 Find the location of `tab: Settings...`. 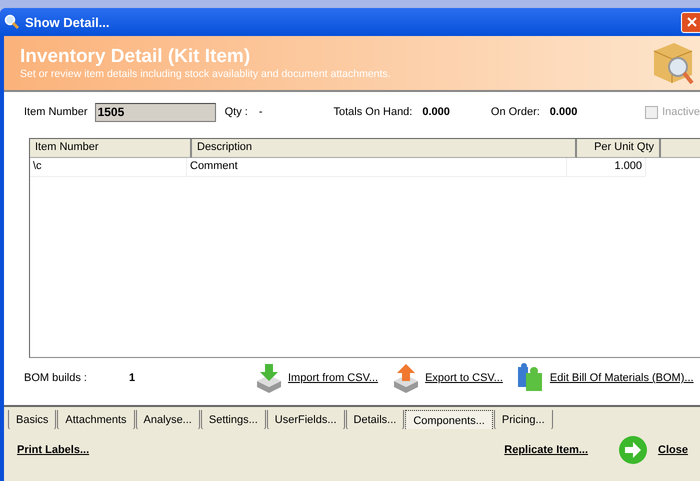

tab: Settings... is located at coordinates (233, 420).